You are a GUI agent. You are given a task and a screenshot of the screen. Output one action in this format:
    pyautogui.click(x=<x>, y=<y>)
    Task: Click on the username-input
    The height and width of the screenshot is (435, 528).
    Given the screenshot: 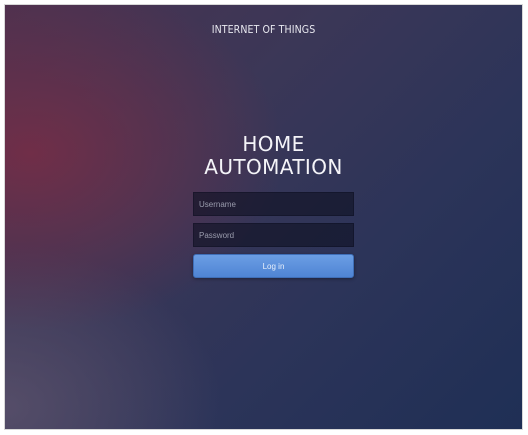 What is the action you would take?
    pyautogui.click(x=273, y=204)
    